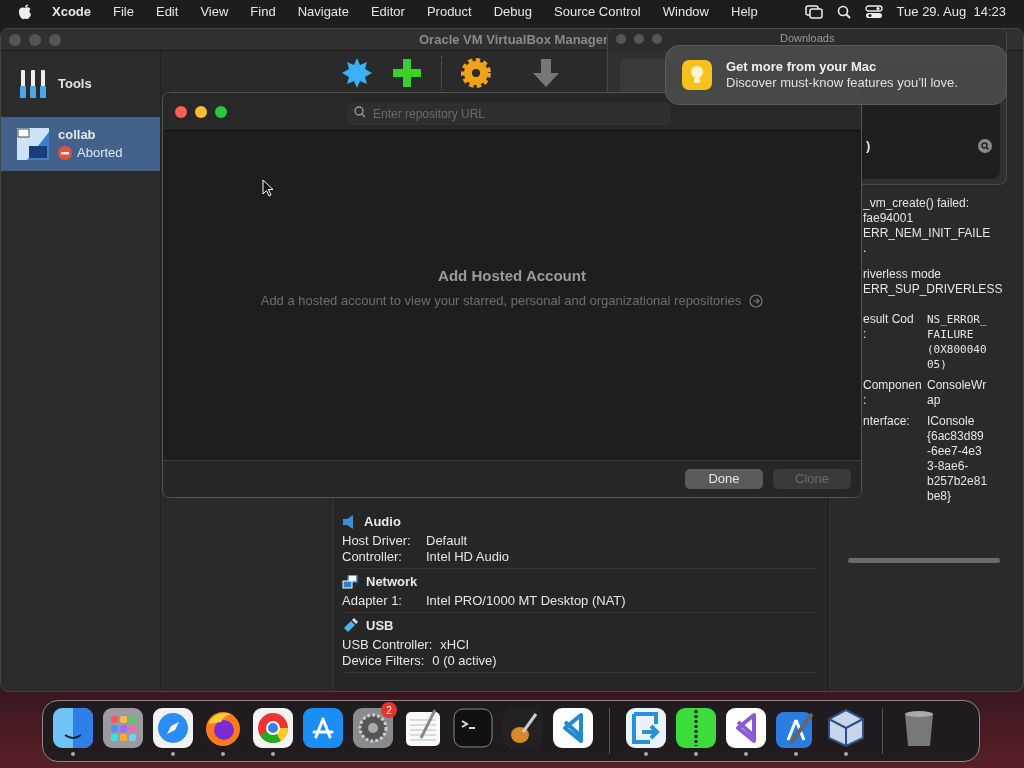 The width and height of the screenshot is (1024, 768). I want to click on empty-state-message: Add a hosted account to view your starred, personal and organizational repositories, so click(501, 301).